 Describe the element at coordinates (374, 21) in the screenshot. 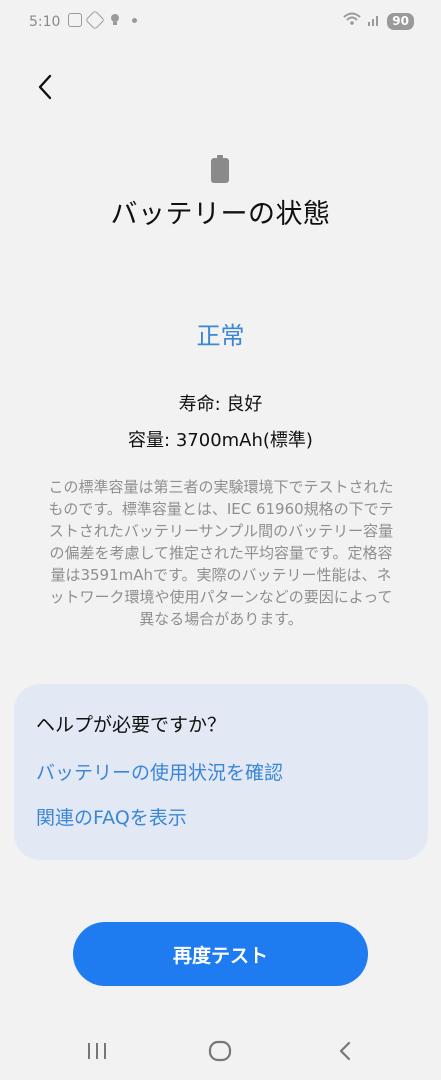

I see `signal-icon` at that location.